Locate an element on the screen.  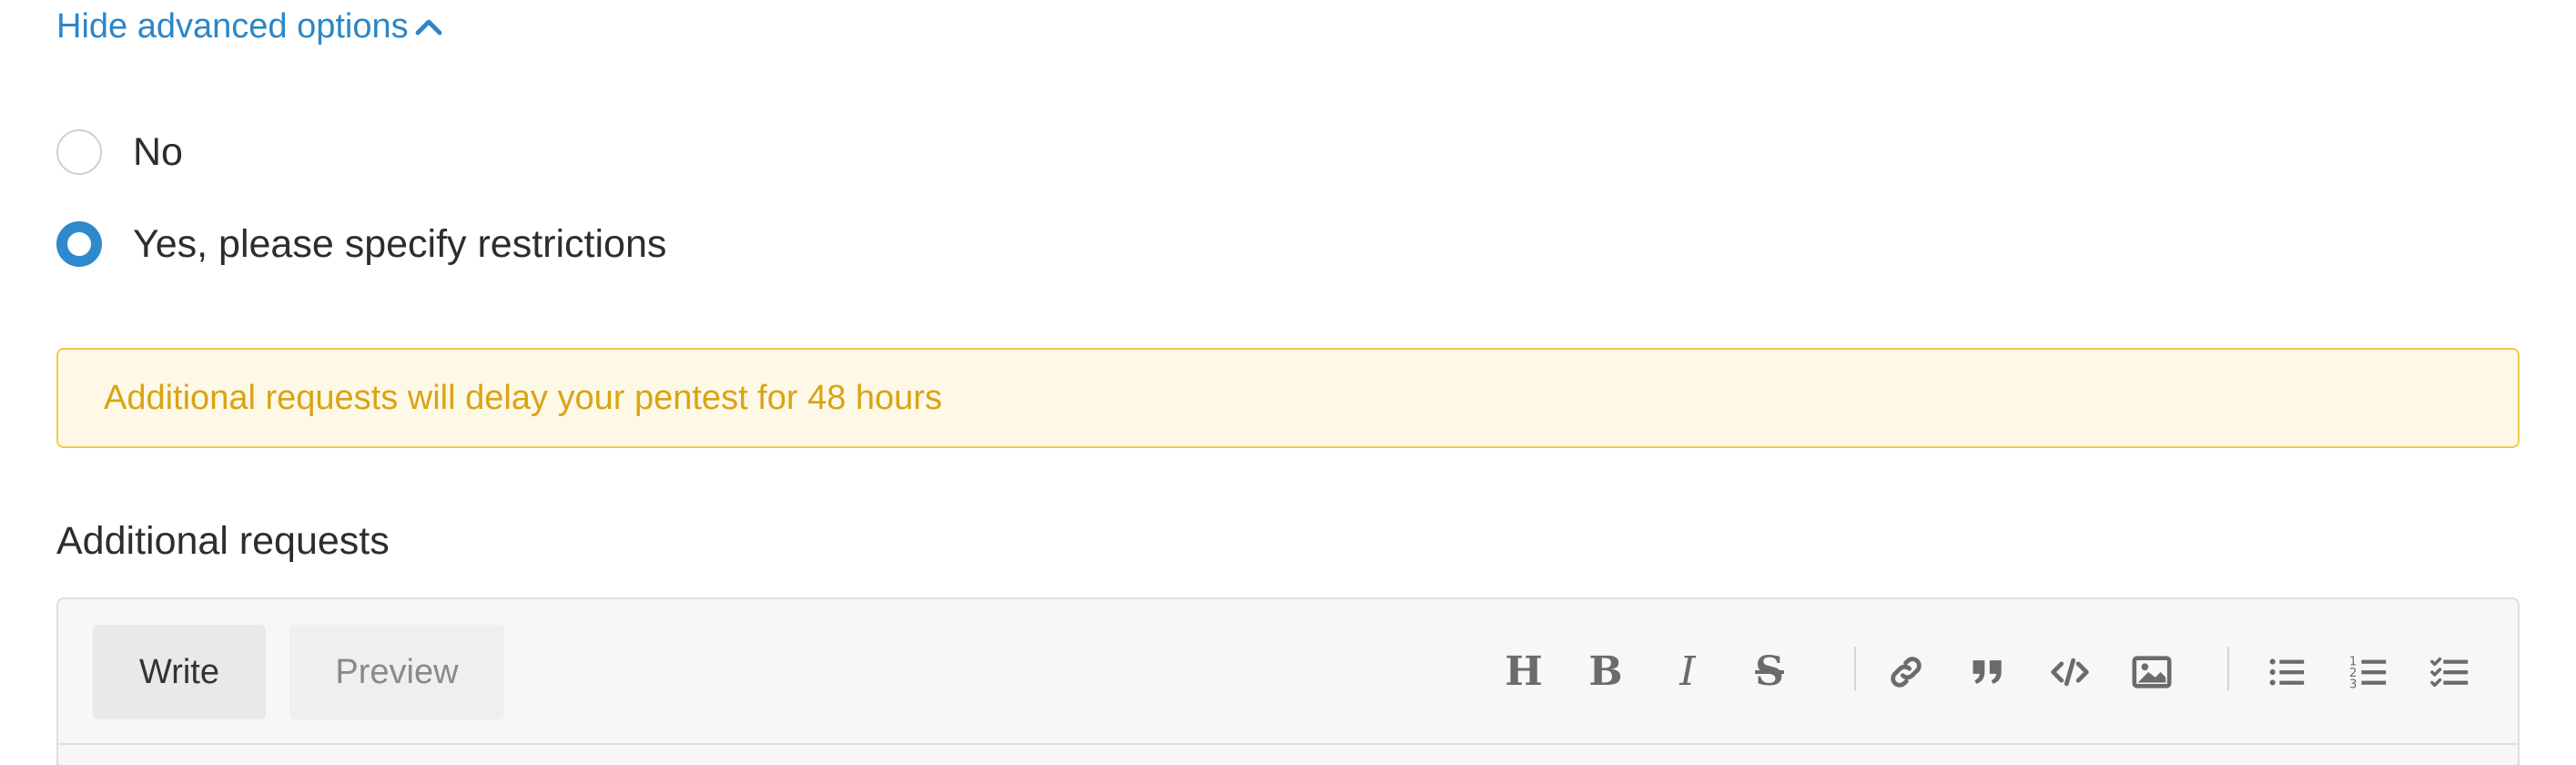
quote-icon is located at coordinates (1987, 672).